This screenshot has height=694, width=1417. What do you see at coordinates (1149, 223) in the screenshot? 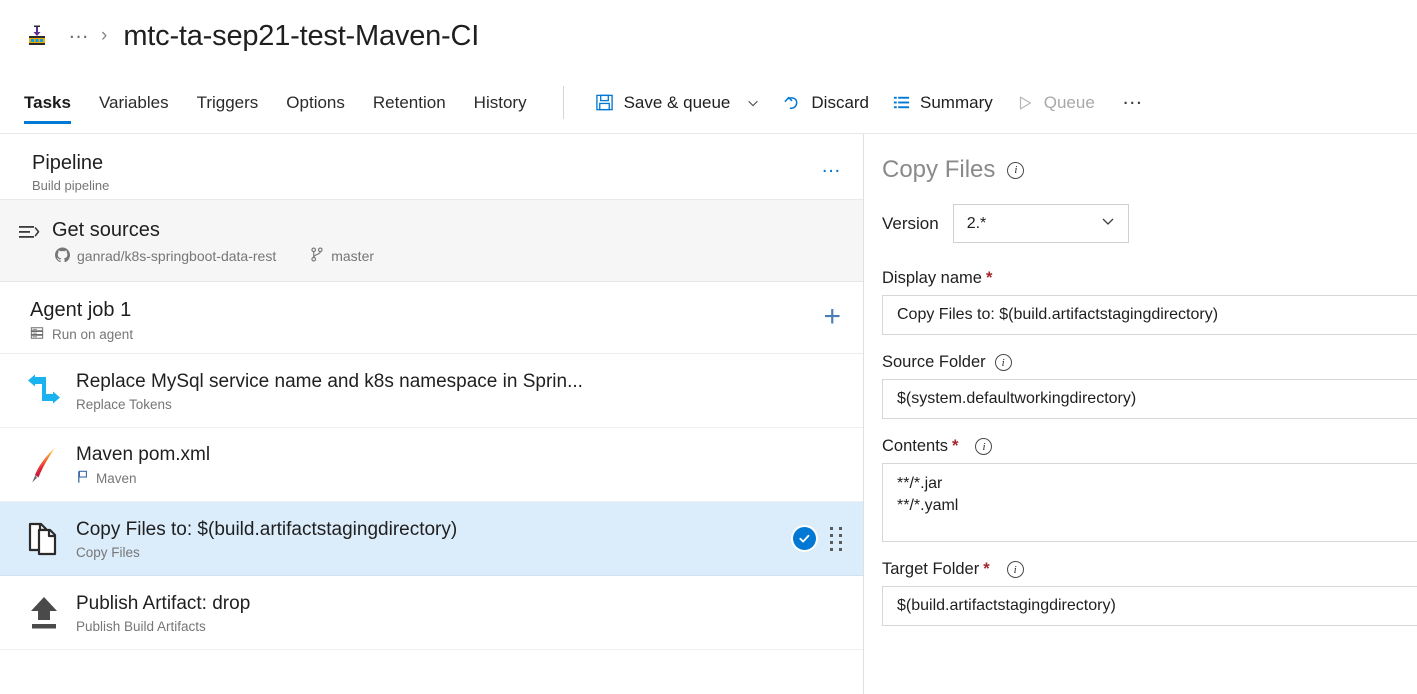
I see `version-row: Version 2.*` at bounding box center [1149, 223].